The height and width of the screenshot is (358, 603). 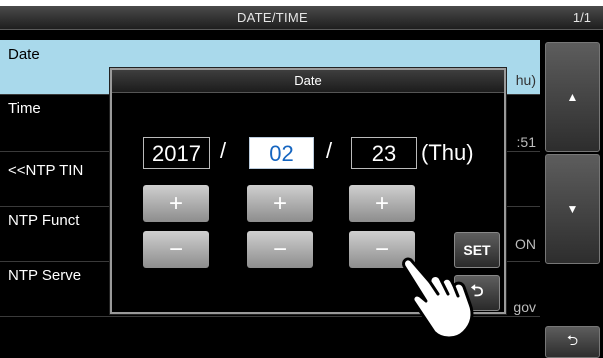 I want to click on day-increment-button: +, so click(x=382, y=203).